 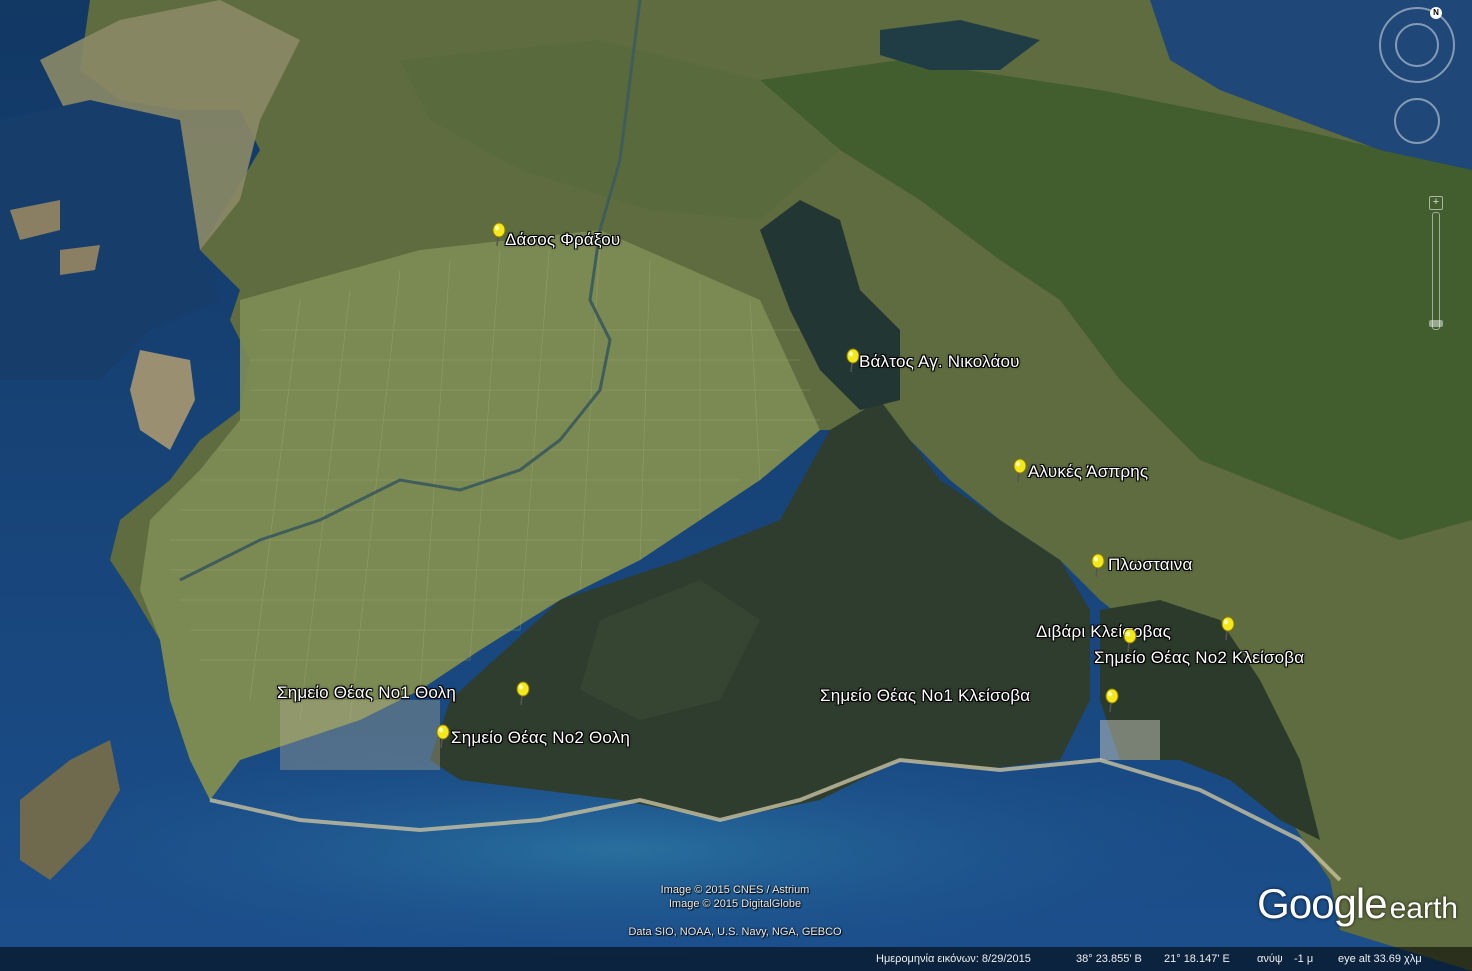 I want to click on placemark-label: Σημείο Θέας Νο2 Θολη, so click(x=541, y=737).